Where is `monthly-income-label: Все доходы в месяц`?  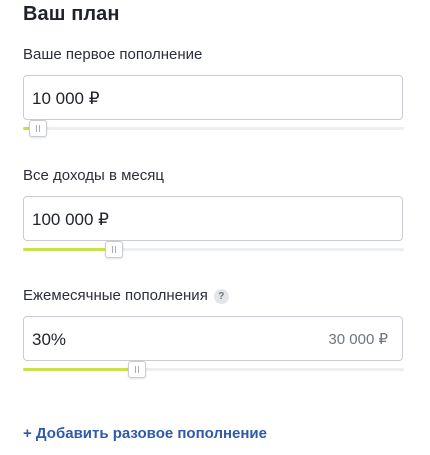
monthly-income-label: Все доходы в месяц is located at coordinates (93, 175).